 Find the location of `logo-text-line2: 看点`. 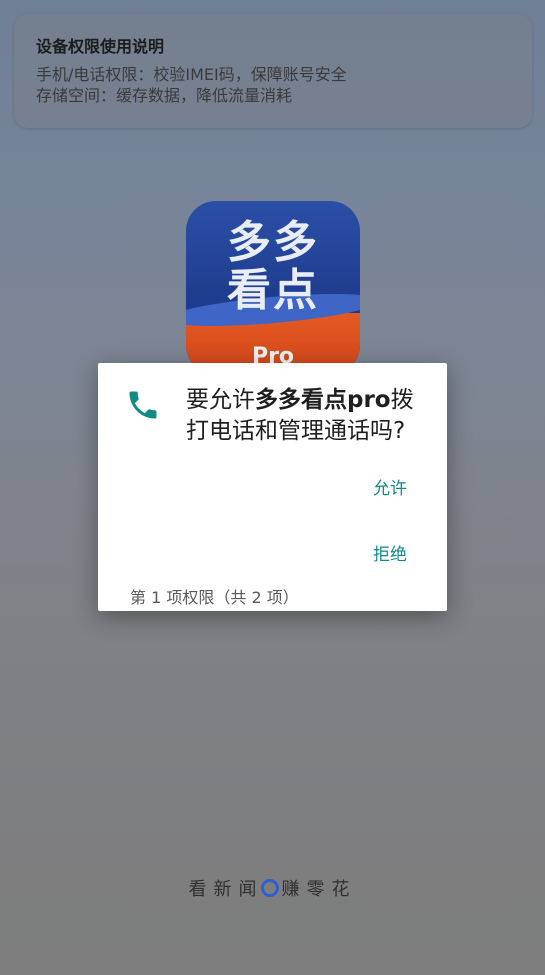

logo-text-line2: 看点 is located at coordinates (273, 290).